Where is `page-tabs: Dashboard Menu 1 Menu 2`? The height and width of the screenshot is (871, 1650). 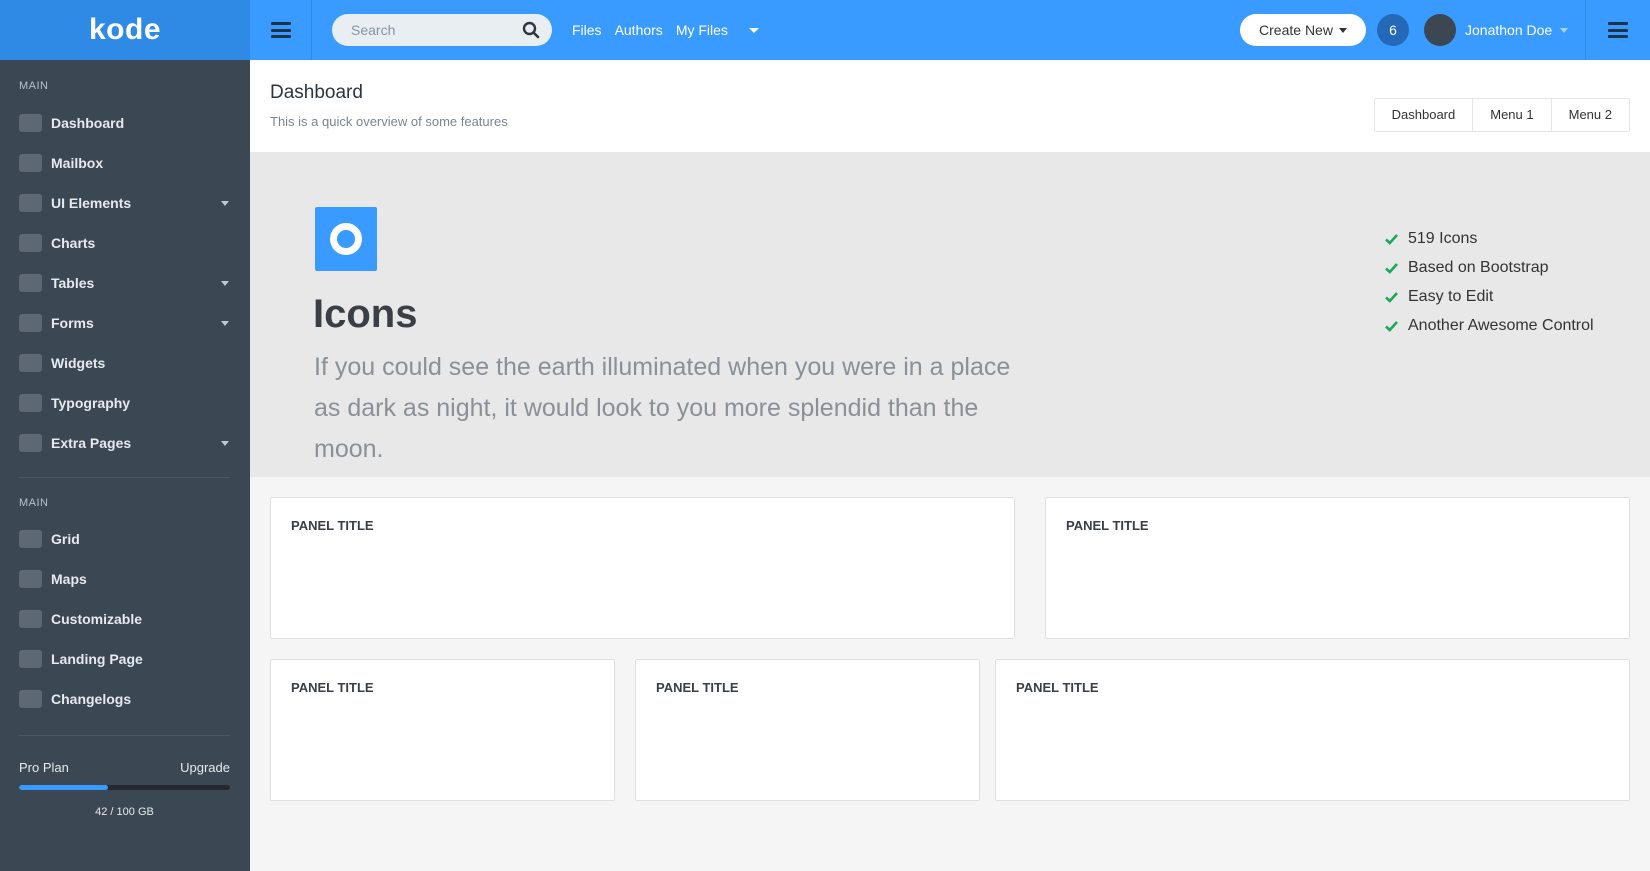
page-tabs: Dashboard Menu 1 Menu 2 is located at coordinates (1501, 115).